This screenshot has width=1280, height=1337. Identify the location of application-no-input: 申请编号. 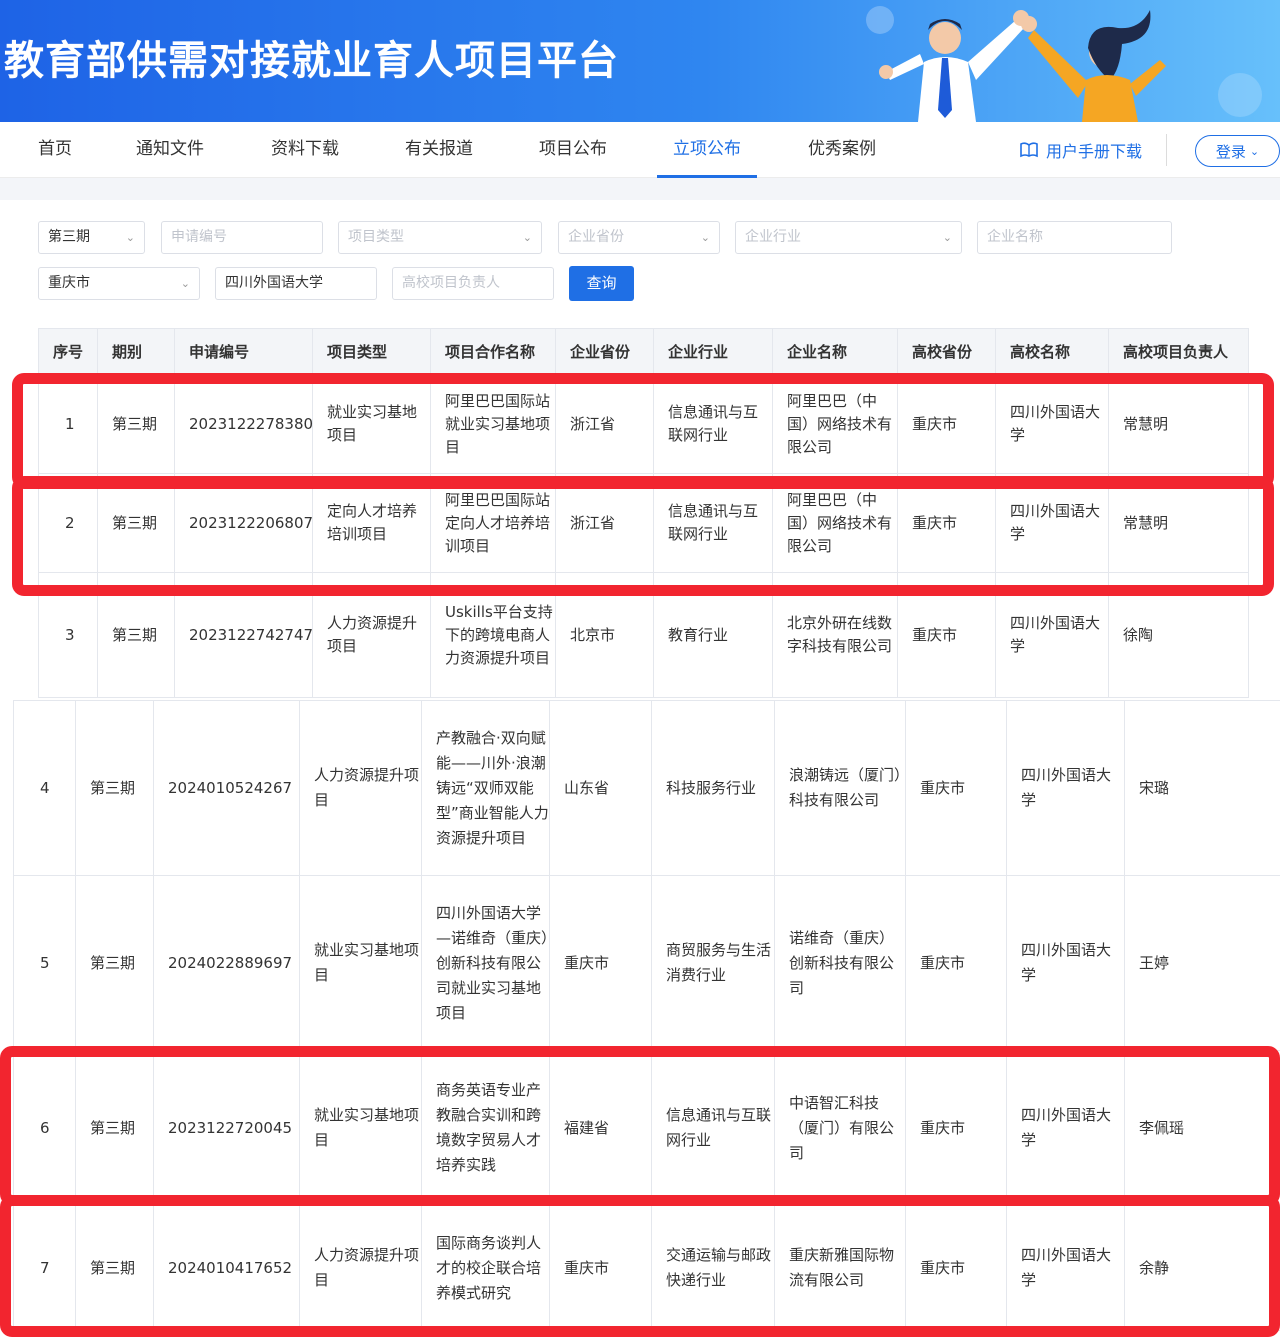
(242, 237).